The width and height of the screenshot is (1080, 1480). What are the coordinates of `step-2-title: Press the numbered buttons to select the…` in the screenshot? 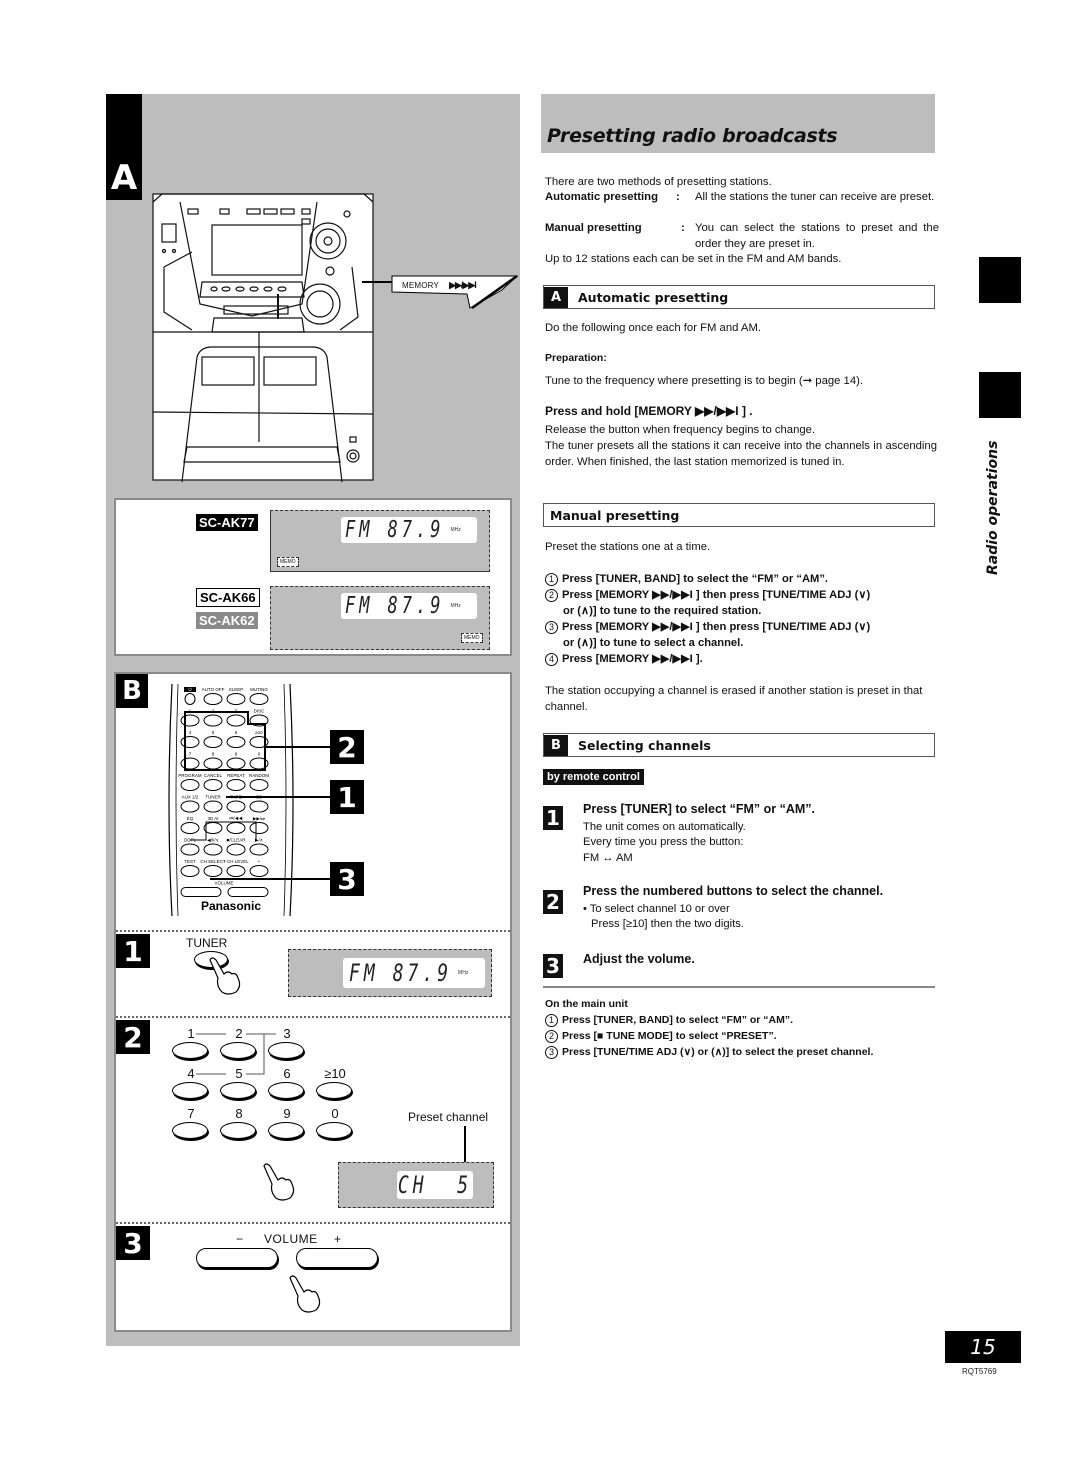 It's located at (733, 891).